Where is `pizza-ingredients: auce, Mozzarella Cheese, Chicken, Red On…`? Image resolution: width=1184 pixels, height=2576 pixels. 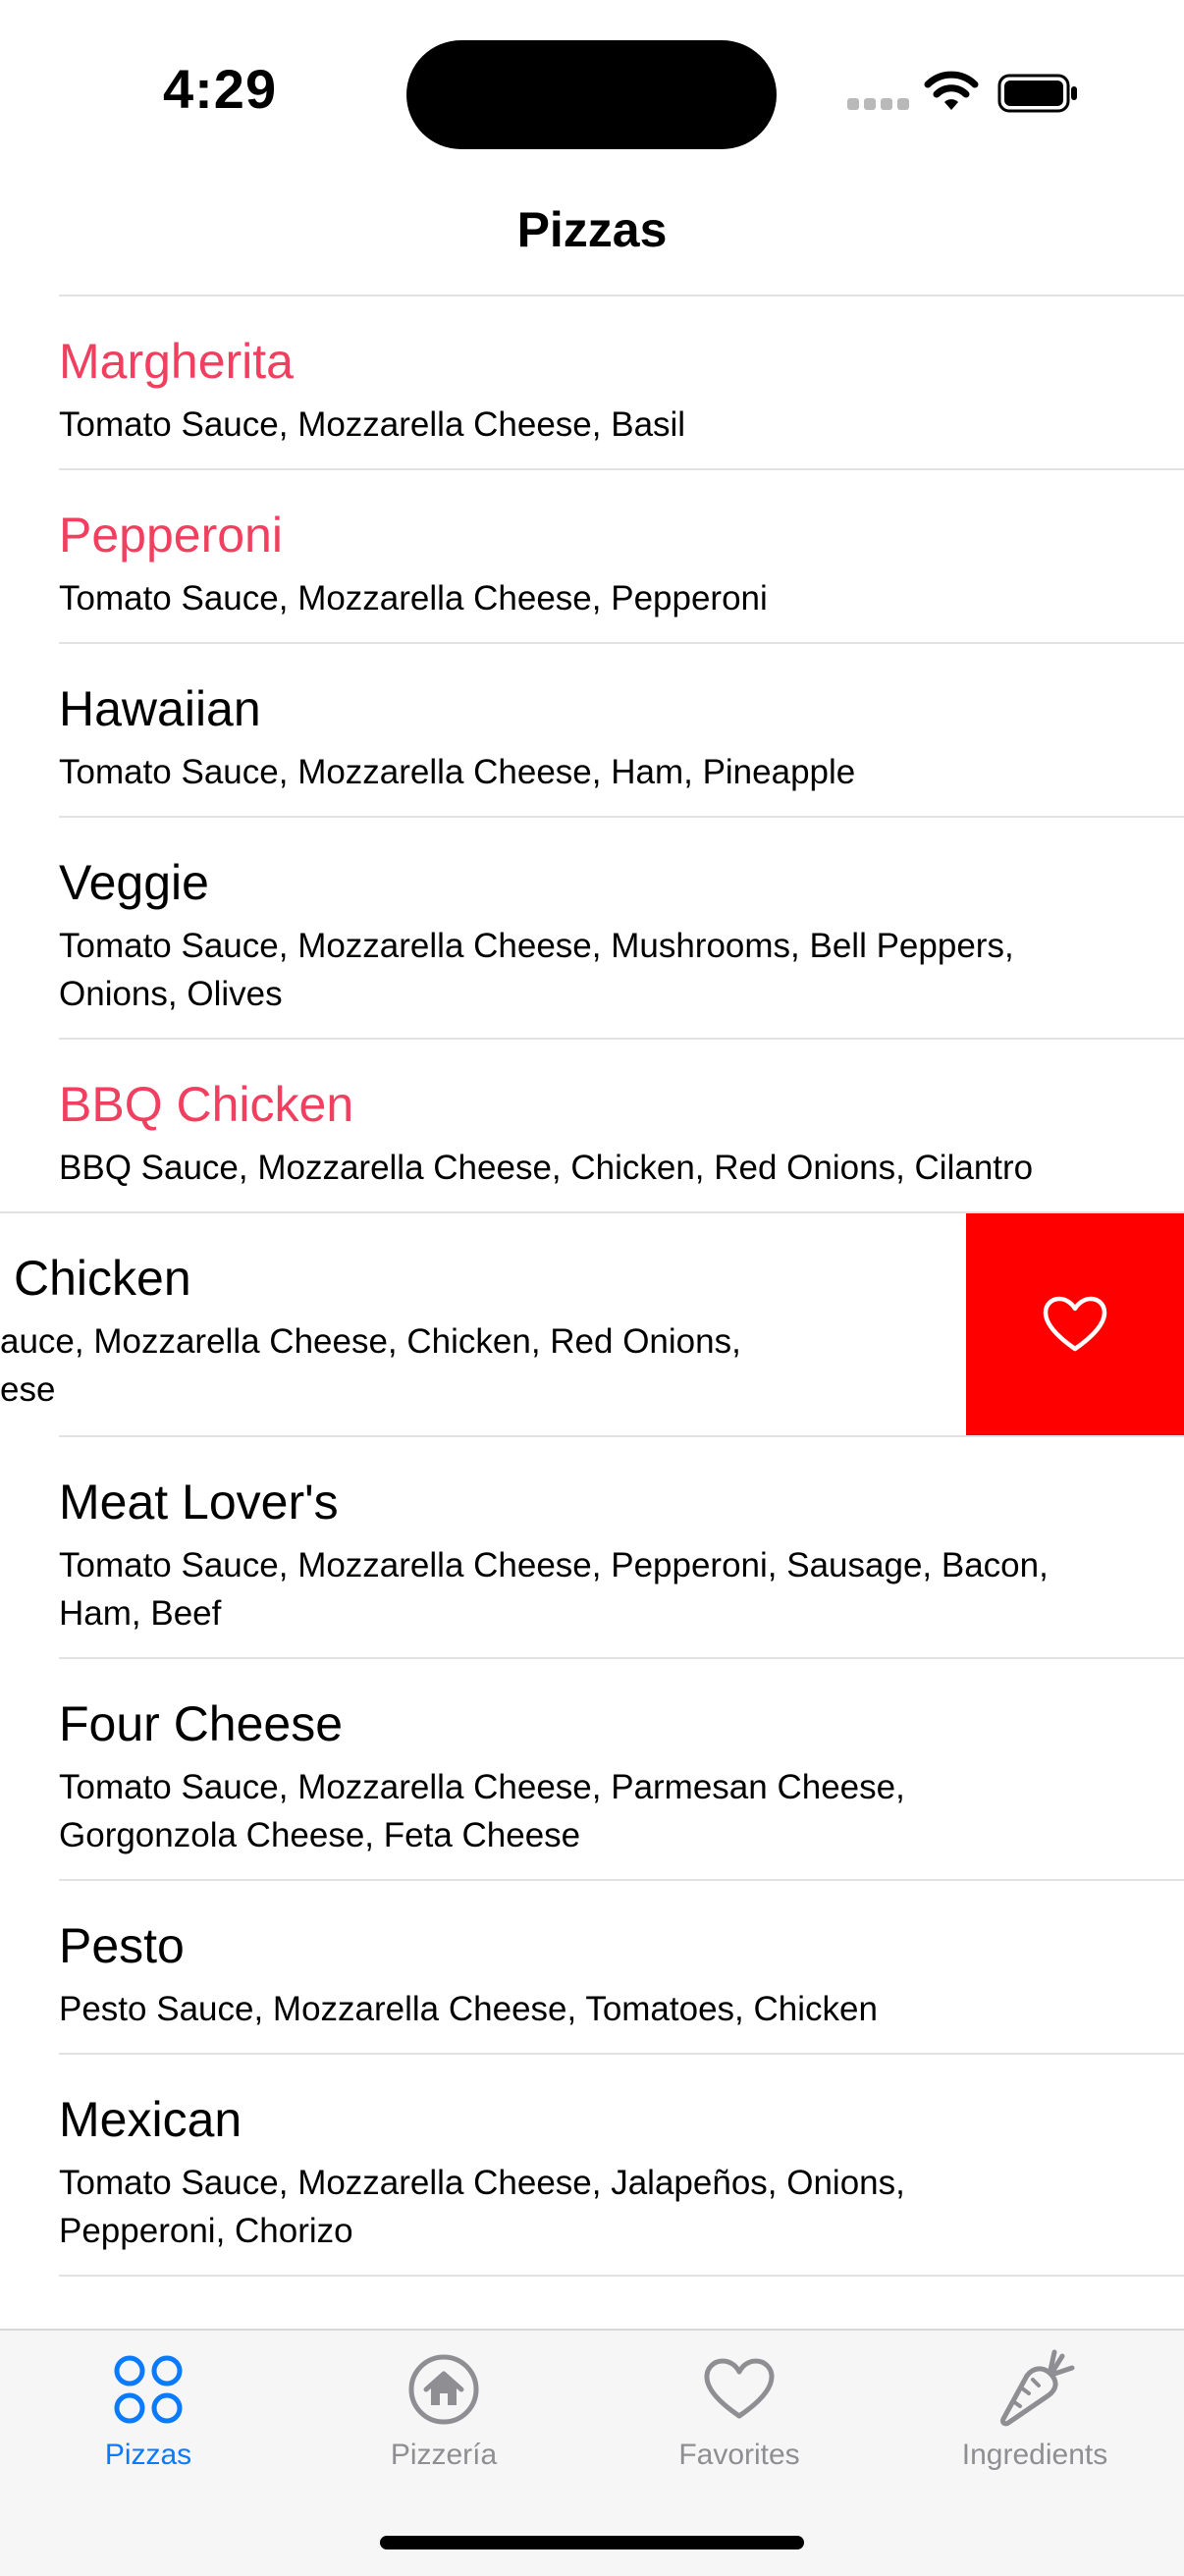 pizza-ingredients: auce, Mozzarella Cheese, Chicken, Red On… is located at coordinates (442, 1365).